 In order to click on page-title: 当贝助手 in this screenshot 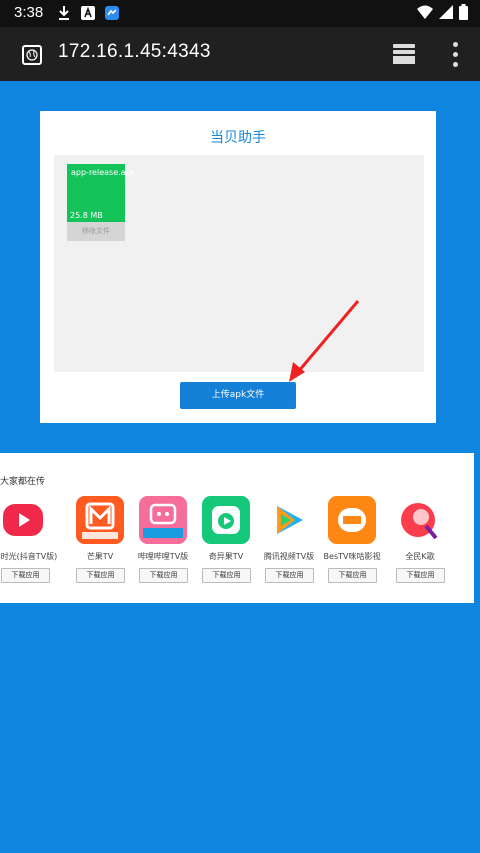, I will do `click(238, 138)`.